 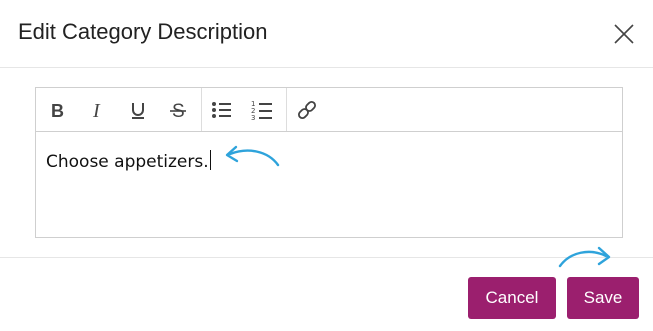 I want to click on annotation-arrow-right-icon, so click(x=584, y=257).